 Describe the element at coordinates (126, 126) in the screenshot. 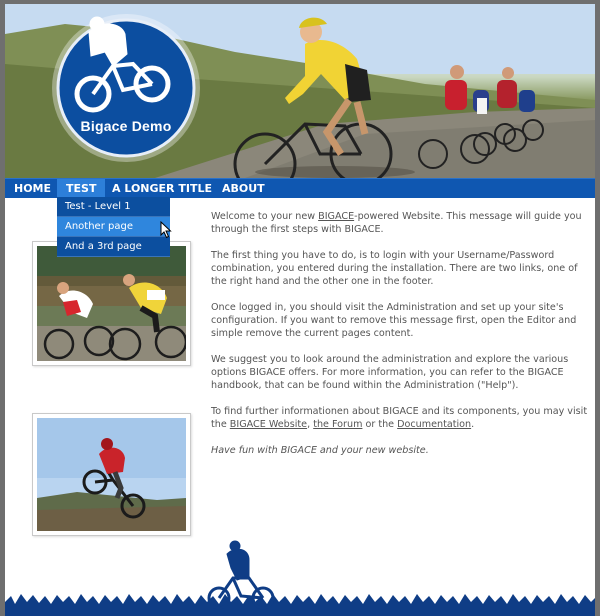

I see `logo-text: Bigace Demo` at that location.